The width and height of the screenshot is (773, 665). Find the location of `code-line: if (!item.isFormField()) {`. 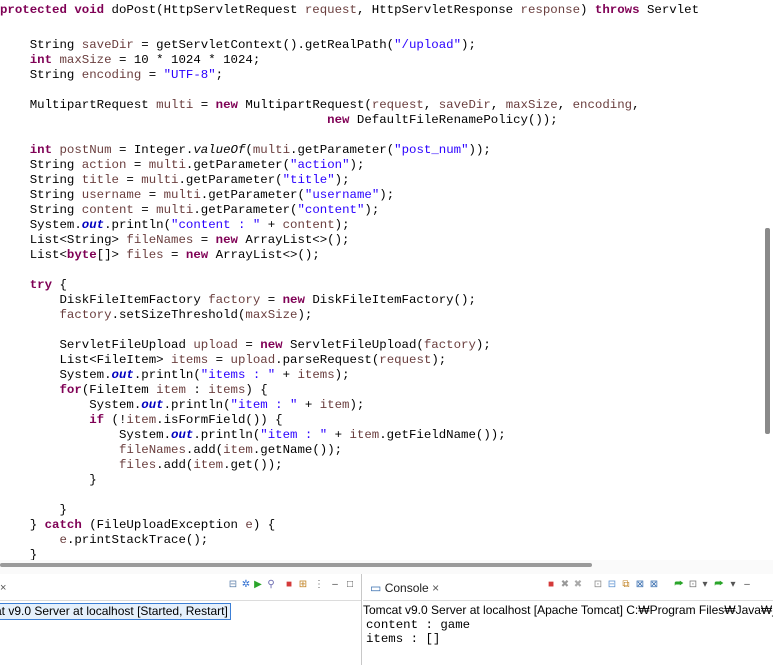

code-line: if (!item.isFormField()) { is located at coordinates (141, 420).